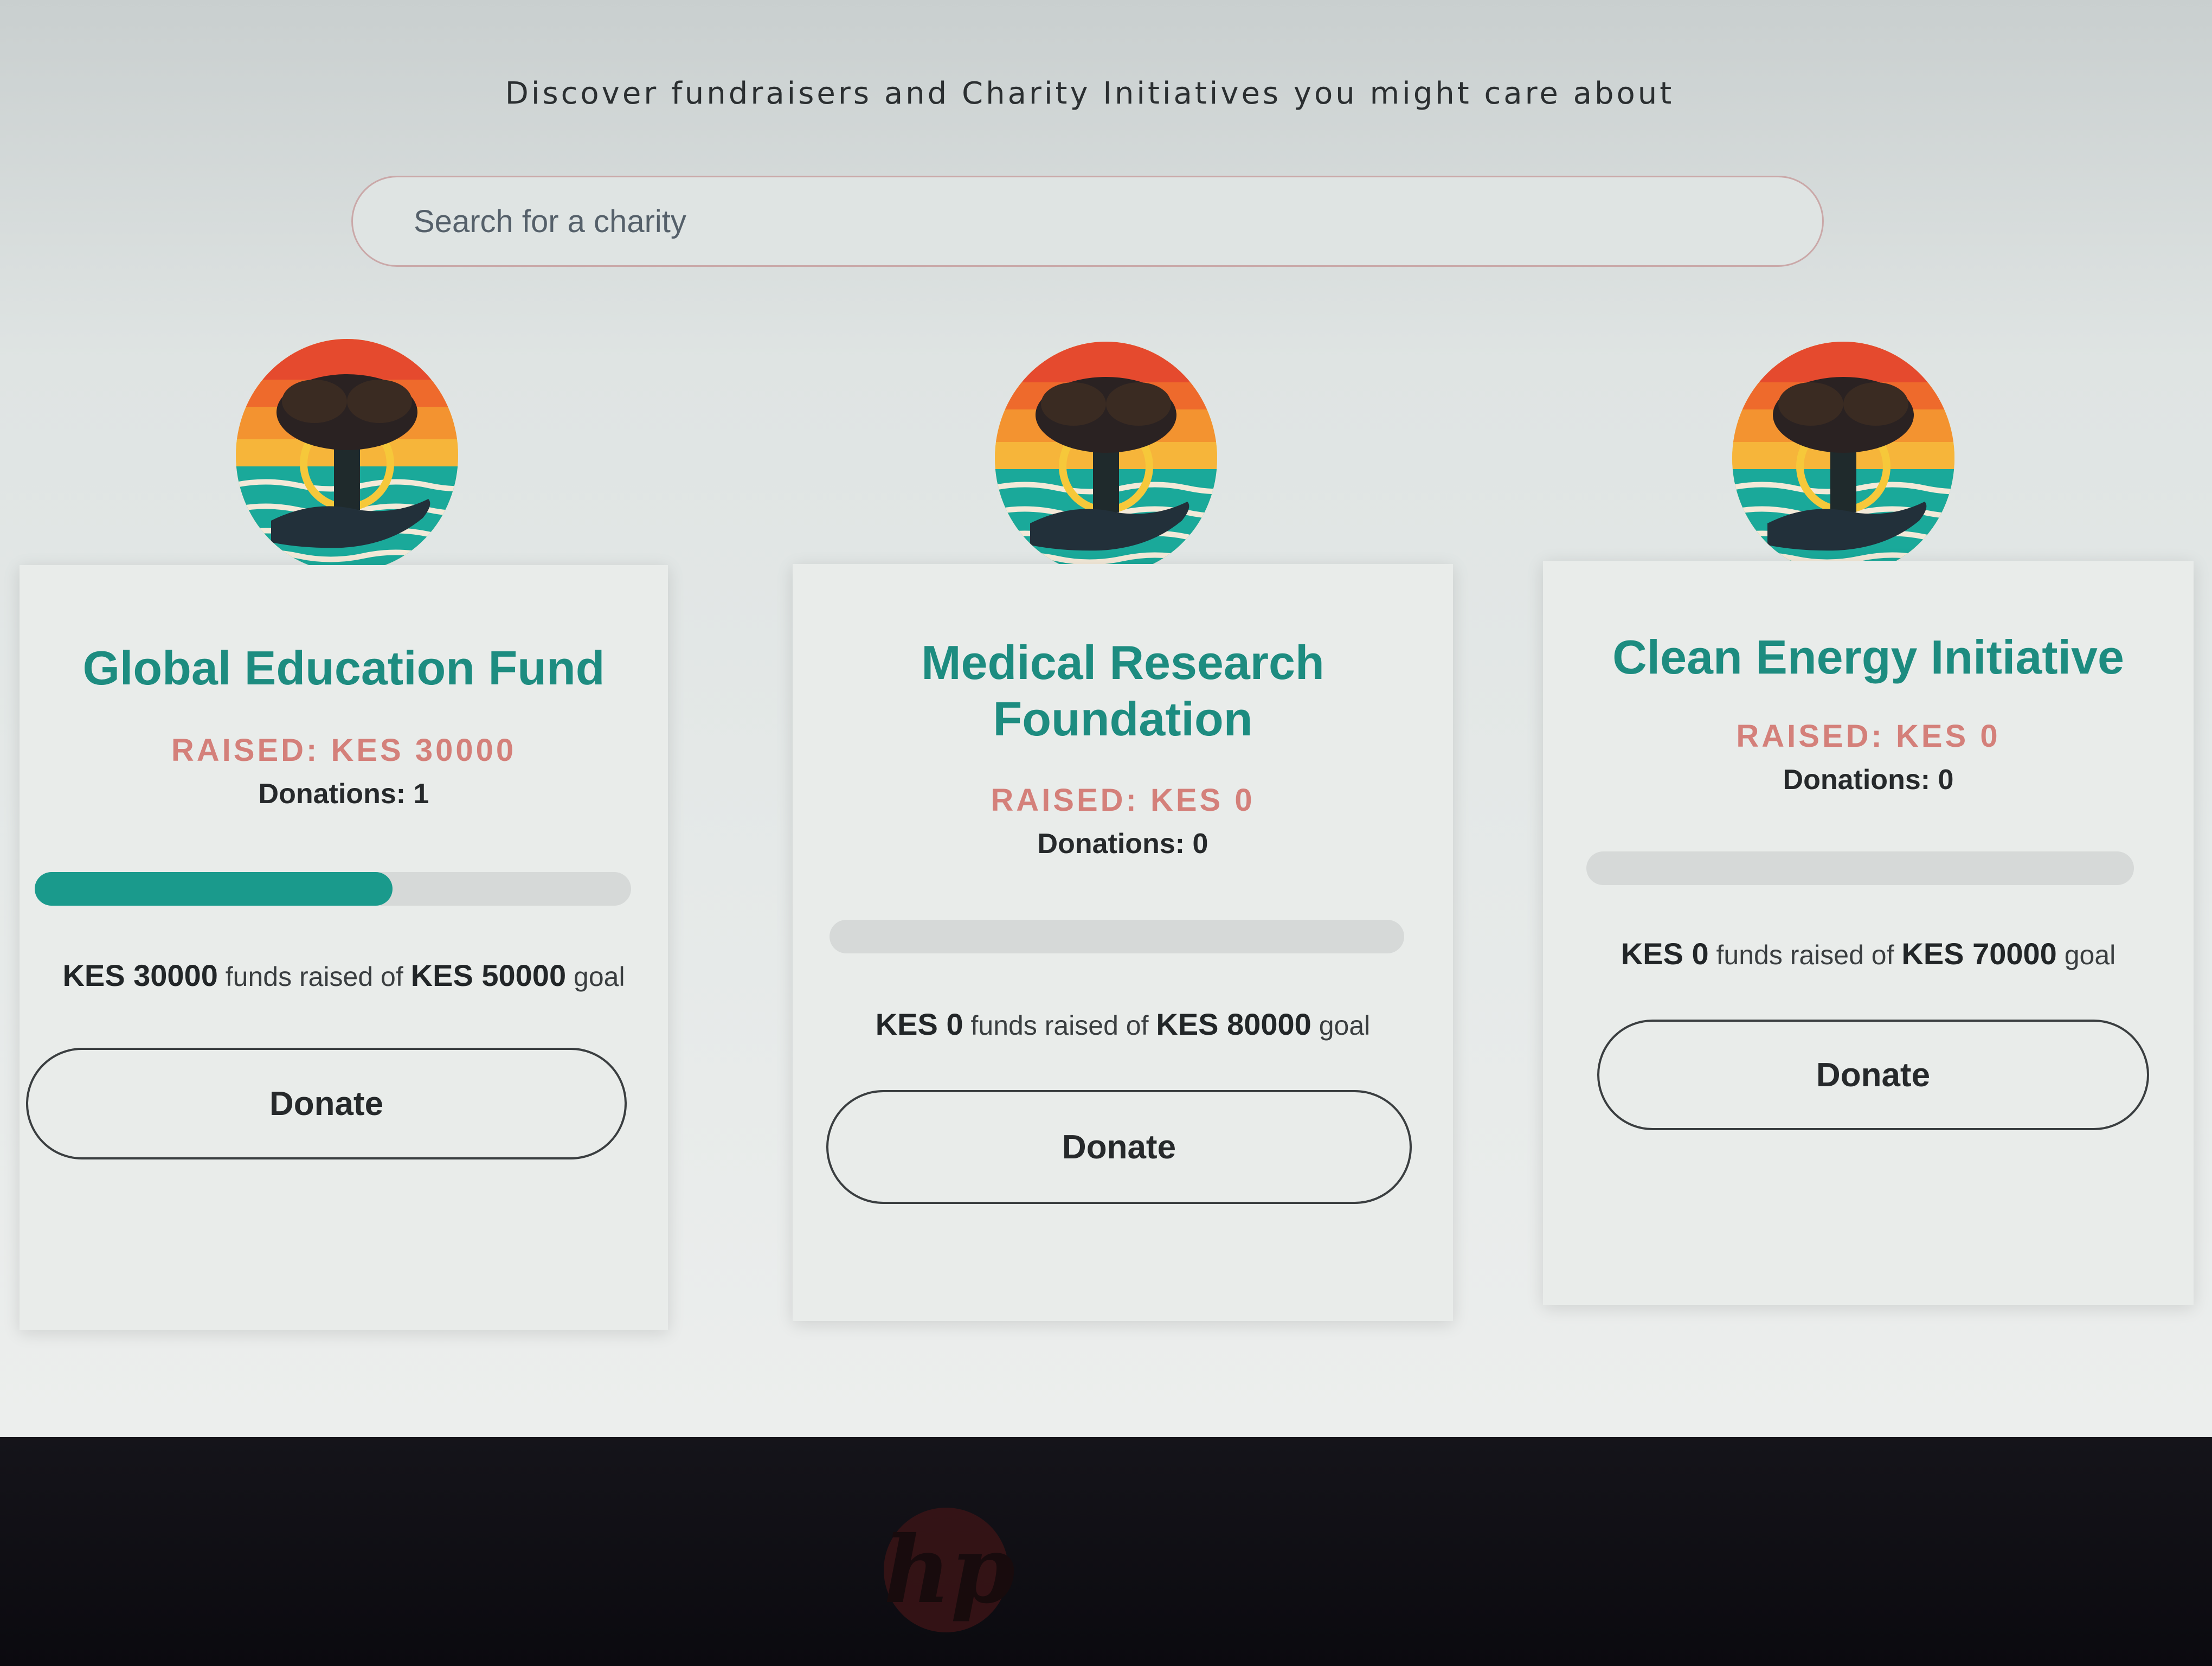  I want to click on goal-value: KES 80000, so click(1233, 1024).